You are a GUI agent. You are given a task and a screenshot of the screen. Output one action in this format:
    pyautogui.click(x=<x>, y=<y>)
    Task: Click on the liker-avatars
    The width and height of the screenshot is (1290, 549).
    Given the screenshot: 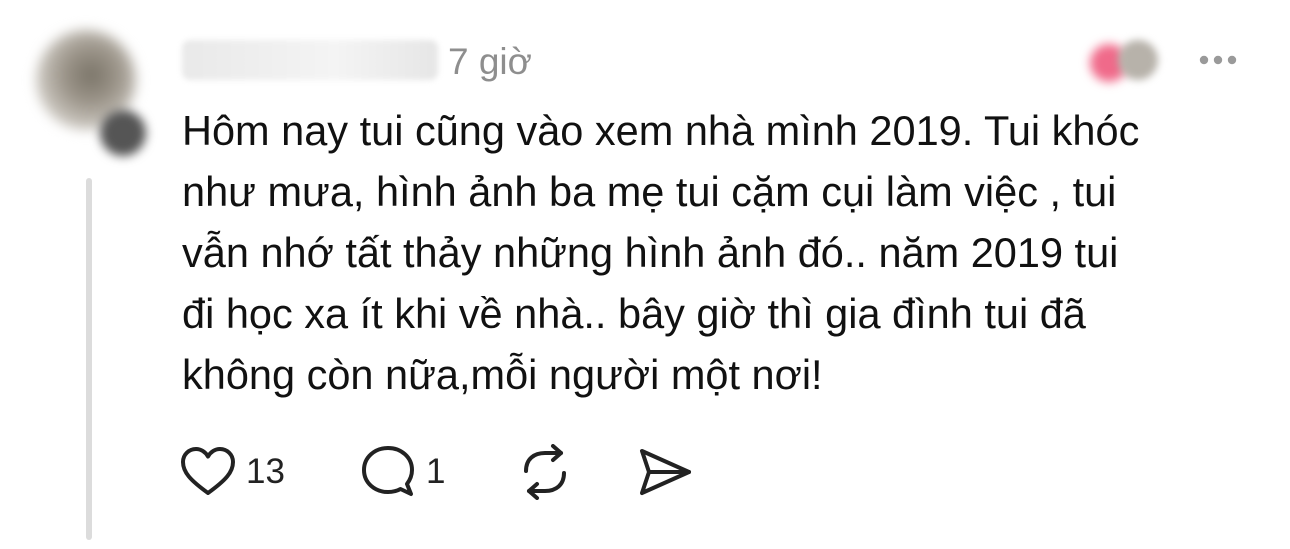 What is the action you would take?
    pyautogui.click(x=1124, y=60)
    